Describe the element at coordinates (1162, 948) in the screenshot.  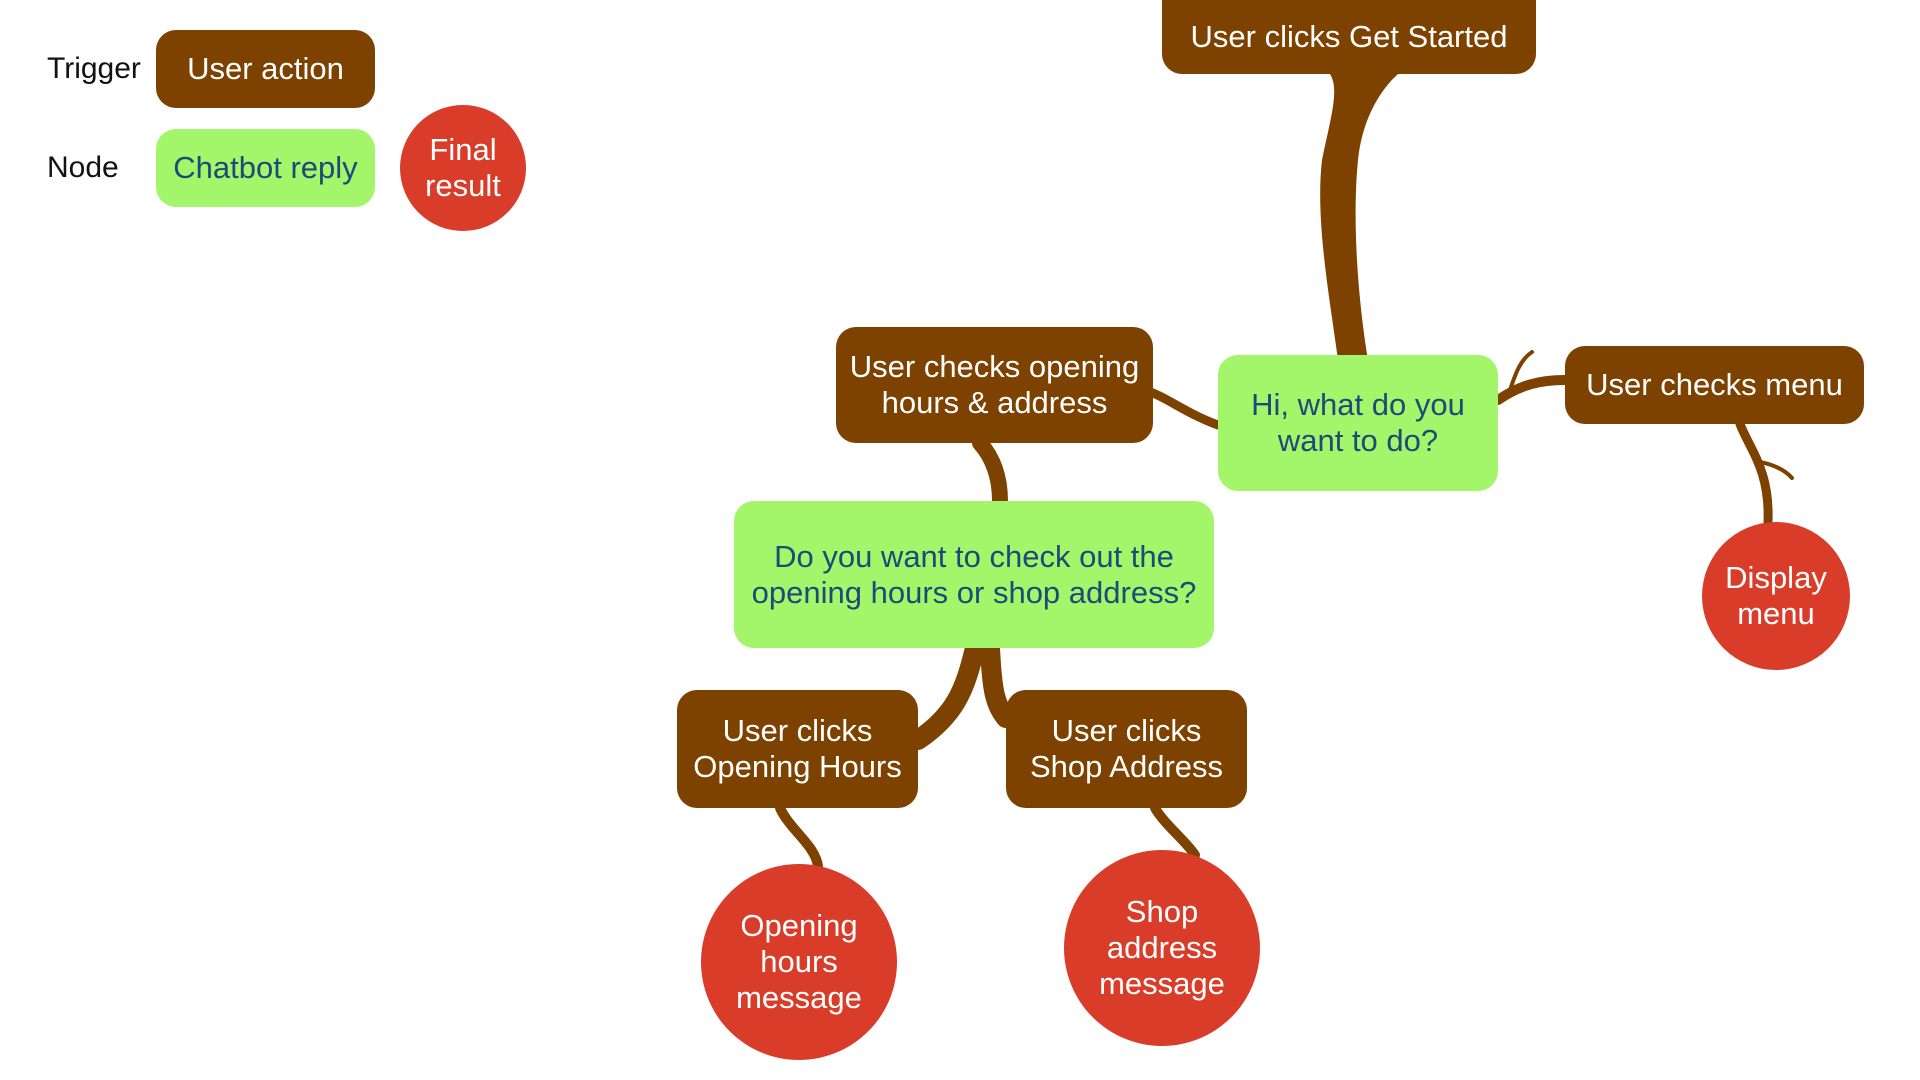
I see `node-shop-address-message: Shop address message` at that location.